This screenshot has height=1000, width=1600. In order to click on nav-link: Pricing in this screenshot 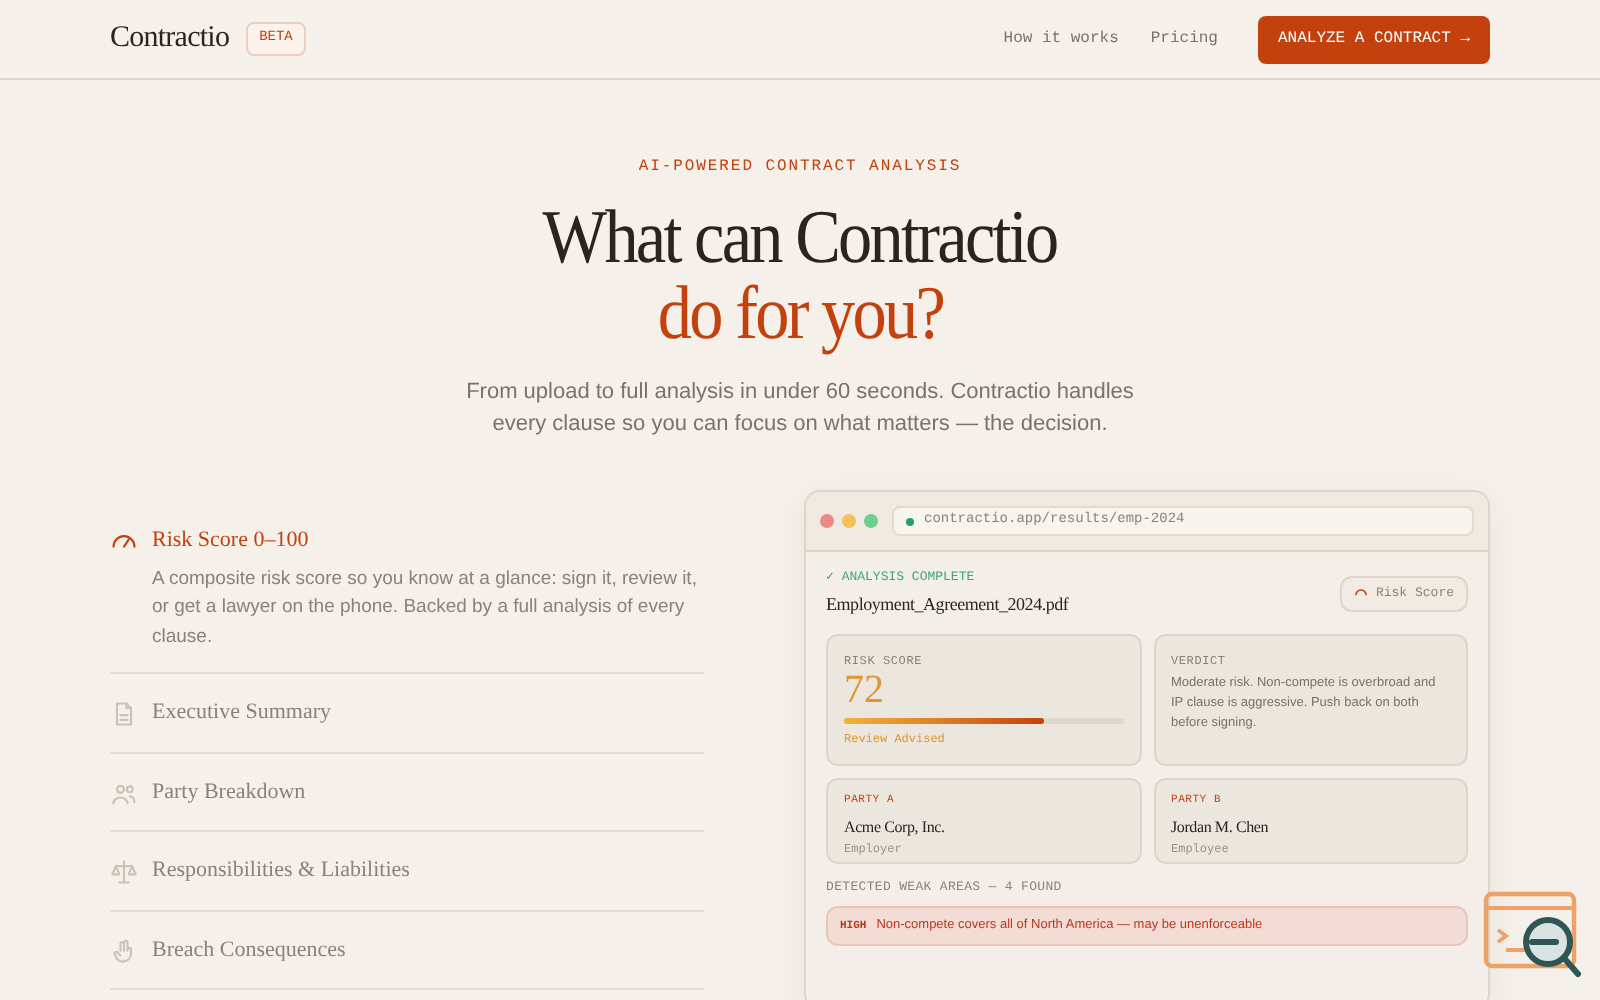, I will do `click(1184, 39)`.